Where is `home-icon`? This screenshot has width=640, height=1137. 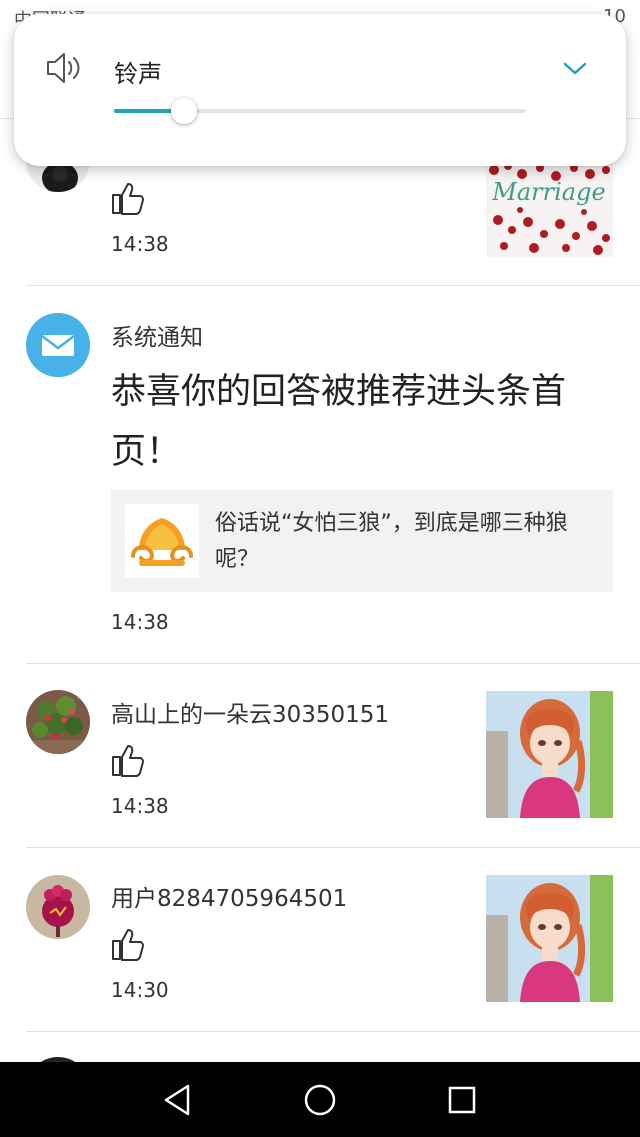 home-icon is located at coordinates (320, 1100).